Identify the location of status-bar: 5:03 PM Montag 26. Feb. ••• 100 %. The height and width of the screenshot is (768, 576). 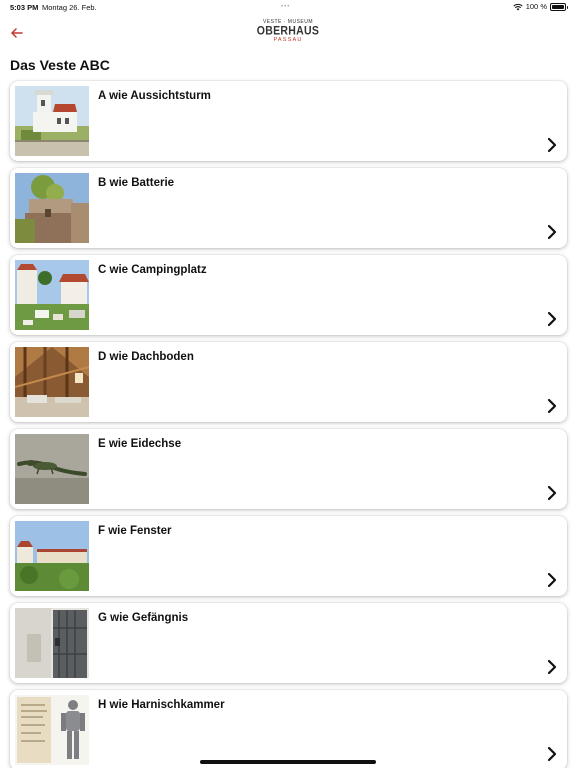
(288, 7).